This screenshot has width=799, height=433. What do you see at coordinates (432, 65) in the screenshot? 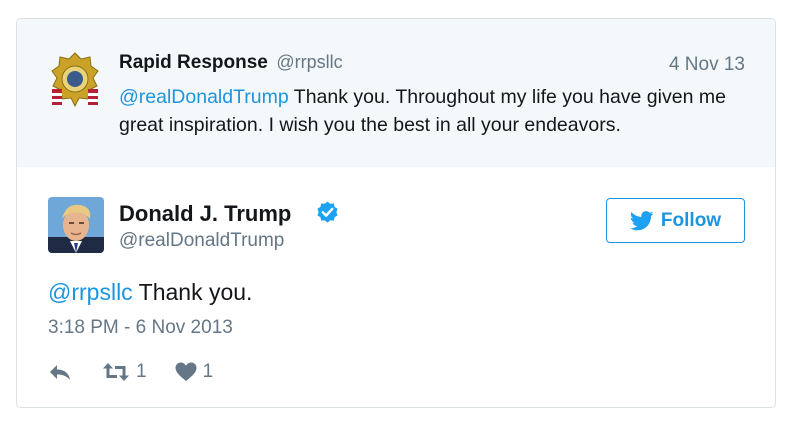
I see `quoted-header: Rapid Response @rrpsllc 4 Nov 13` at bounding box center [432, 65].